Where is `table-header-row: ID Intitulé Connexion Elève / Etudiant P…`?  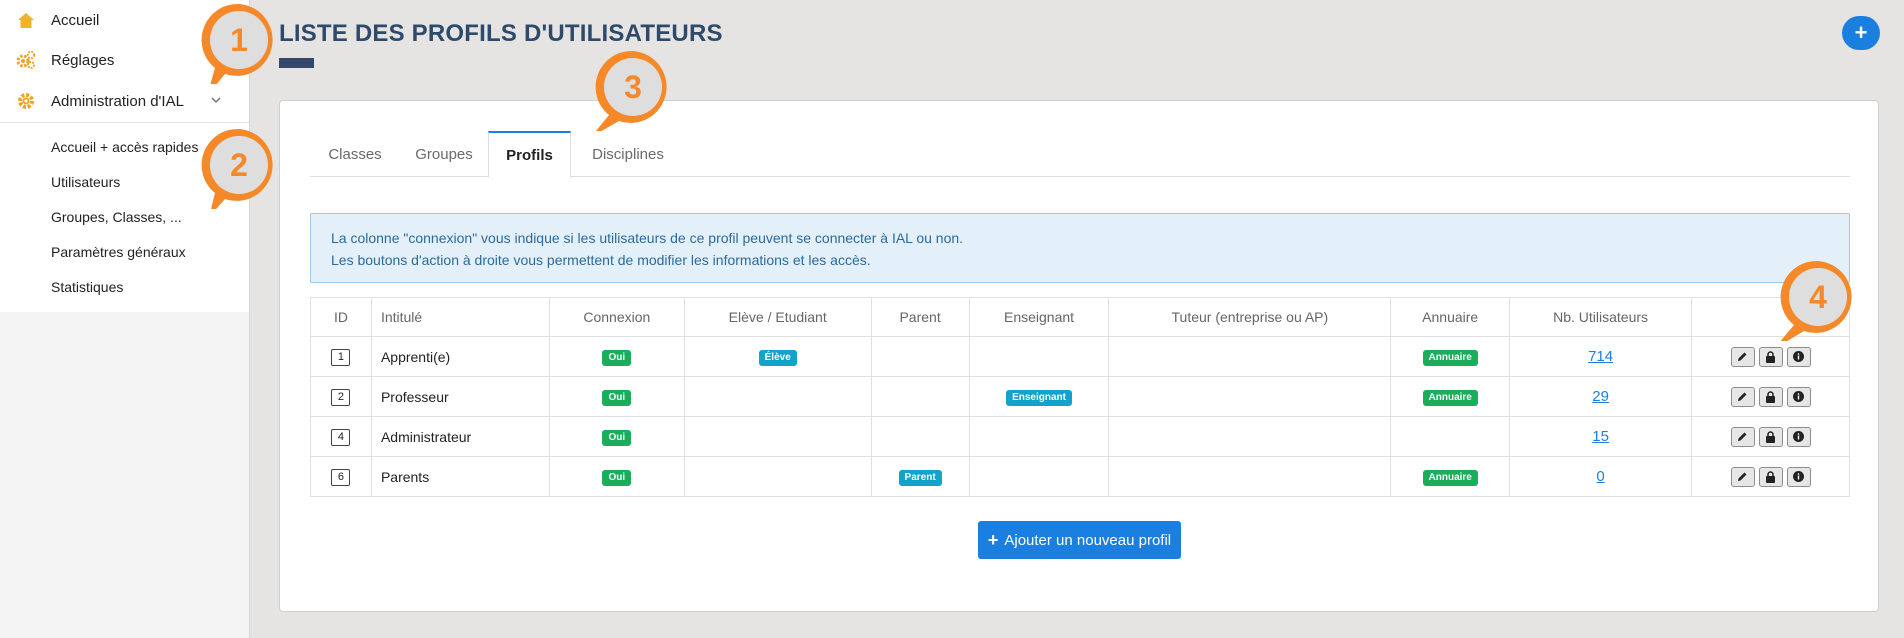 table-header-row: ID Intitulé Connexion Elève / Etudiant P… is located at coordinates (1080, 317).